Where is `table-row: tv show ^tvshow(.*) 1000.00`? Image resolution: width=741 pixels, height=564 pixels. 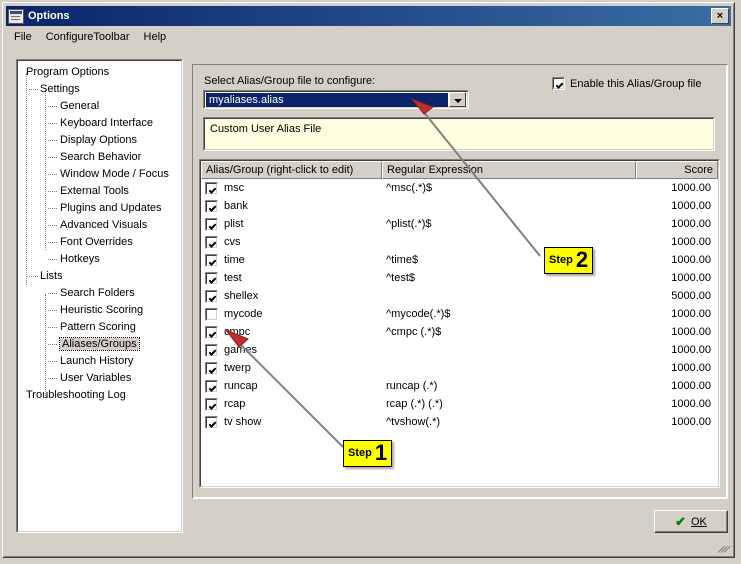 table-row: tv show ^tvshow(.*) 1000.00 is located at coordinates (459, 422).